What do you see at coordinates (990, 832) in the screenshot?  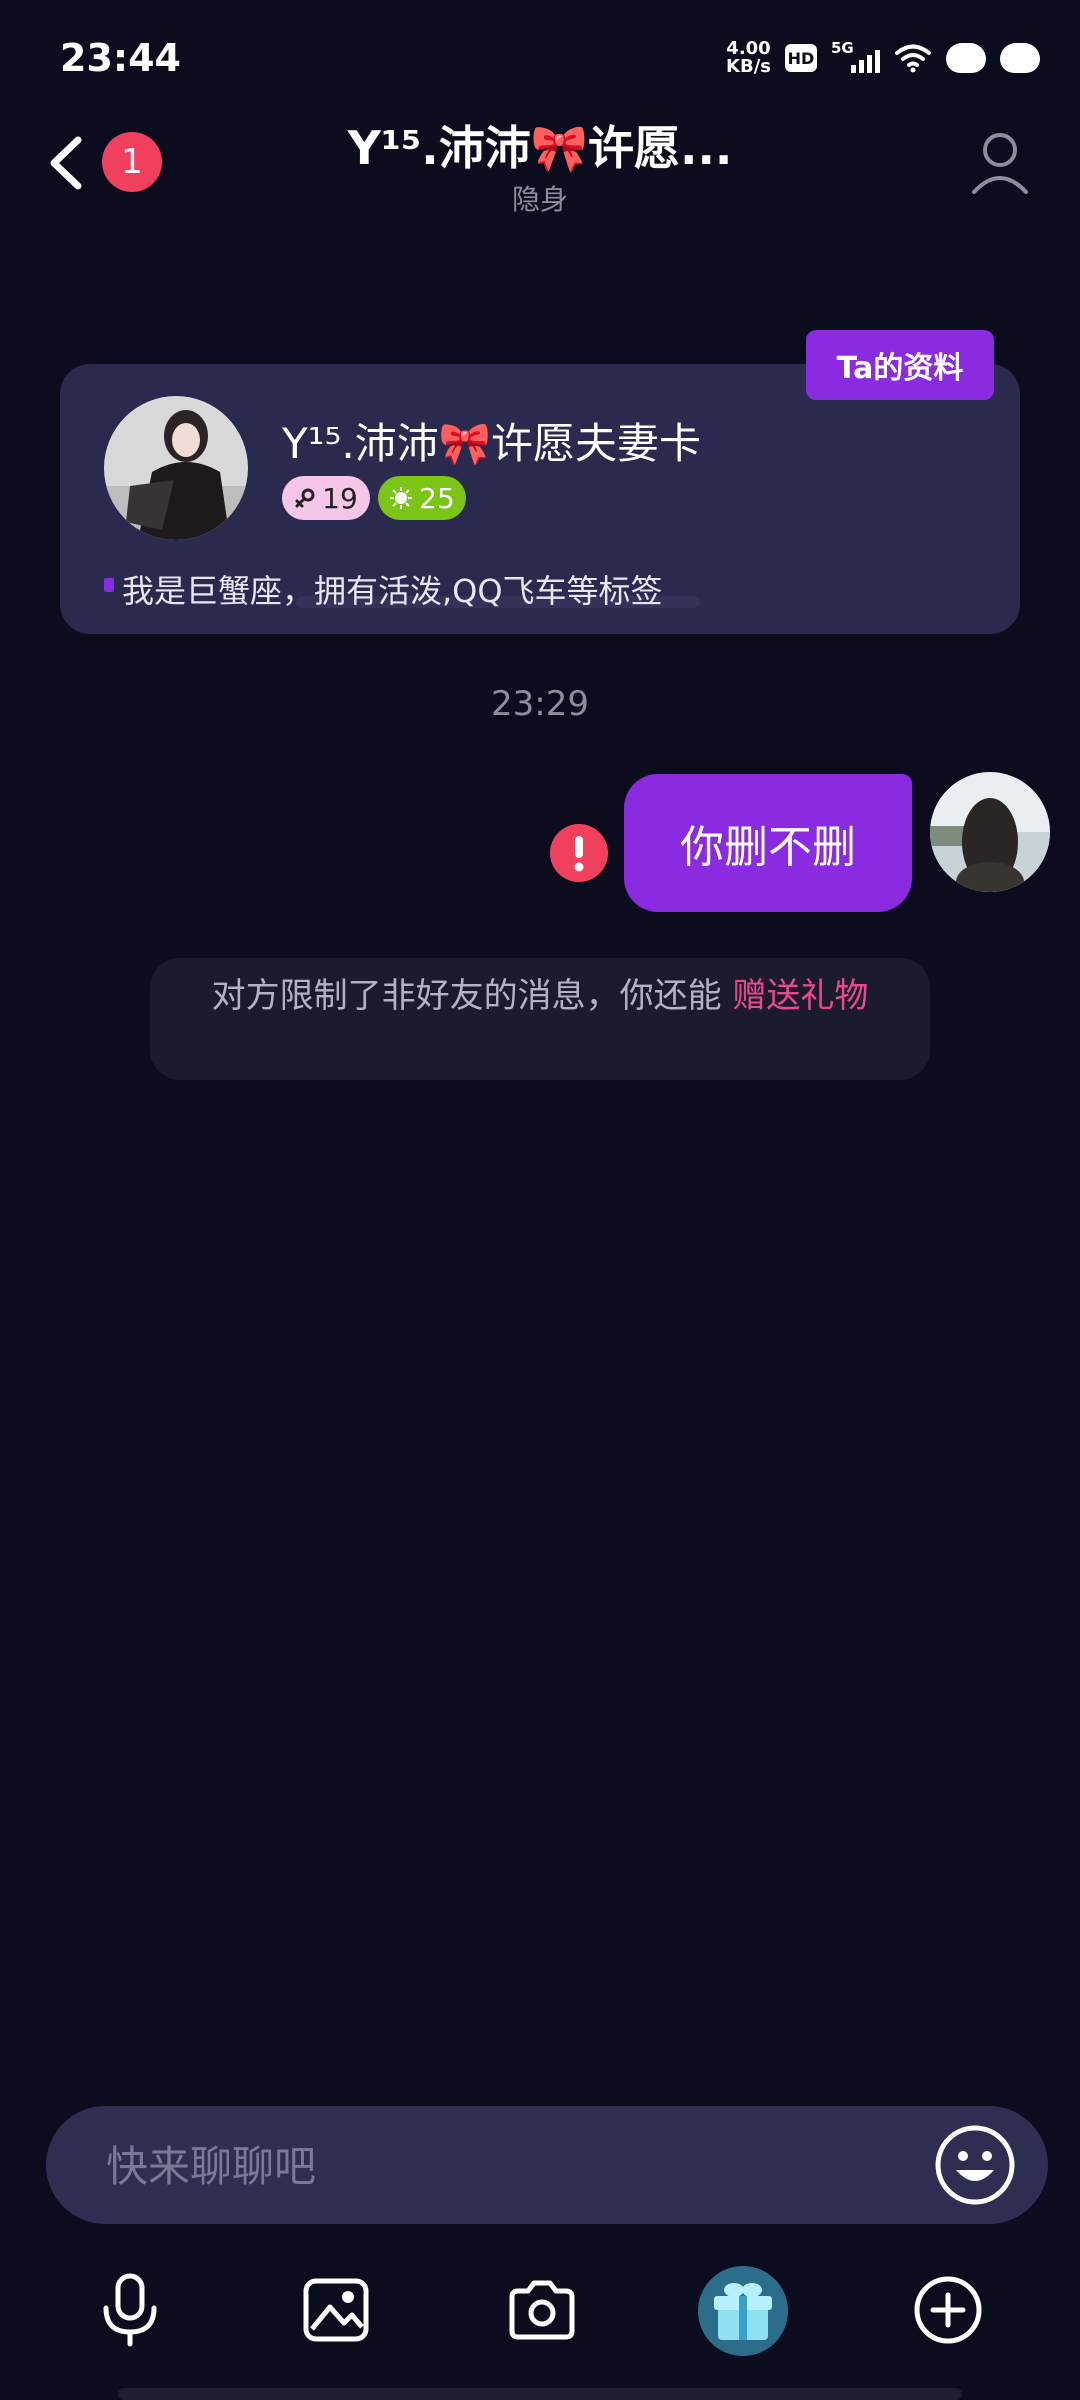 I see `my-avatar` at bounding box center [990, 832].